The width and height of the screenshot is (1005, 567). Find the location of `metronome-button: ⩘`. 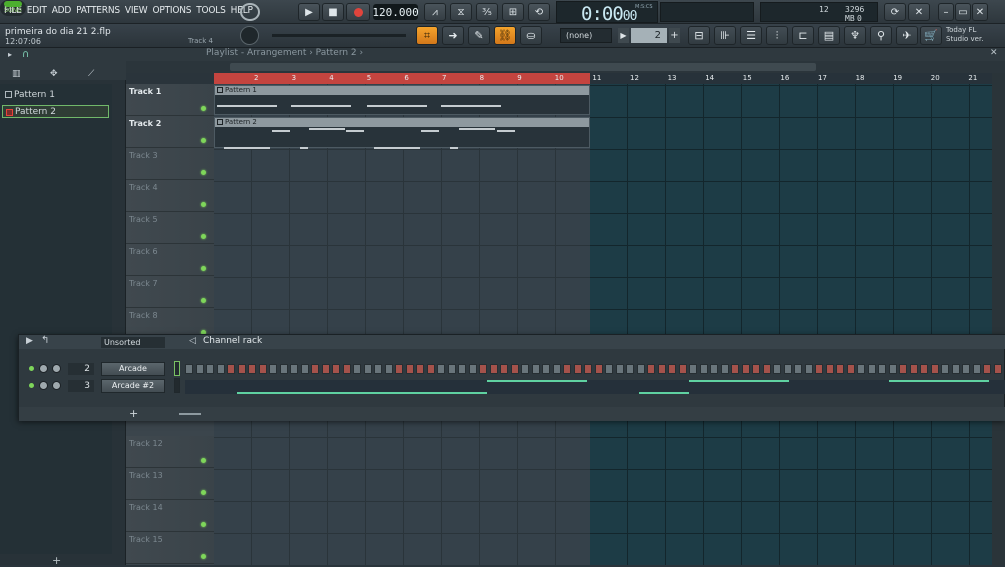

metronome-button: ⩘ is located at coordinates (435, 12).